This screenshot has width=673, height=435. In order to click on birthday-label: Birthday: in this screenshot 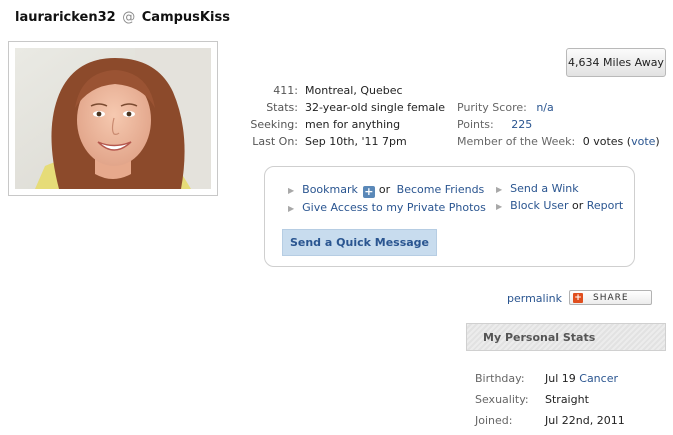, I will do `click(500, 378)`.